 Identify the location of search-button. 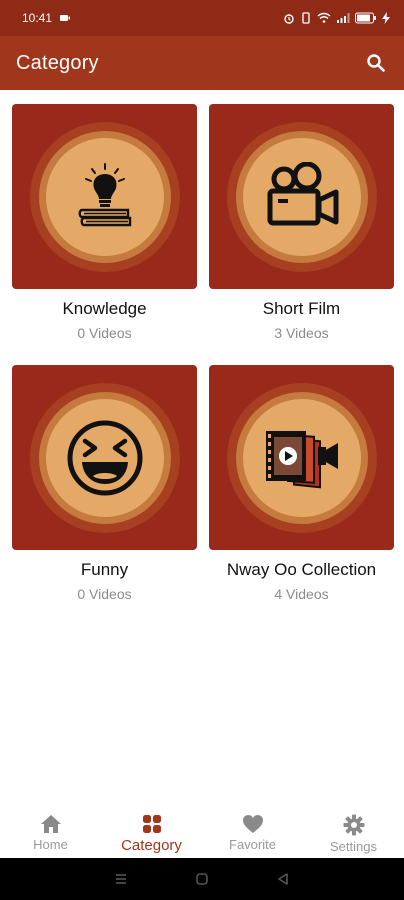
(376, 63).